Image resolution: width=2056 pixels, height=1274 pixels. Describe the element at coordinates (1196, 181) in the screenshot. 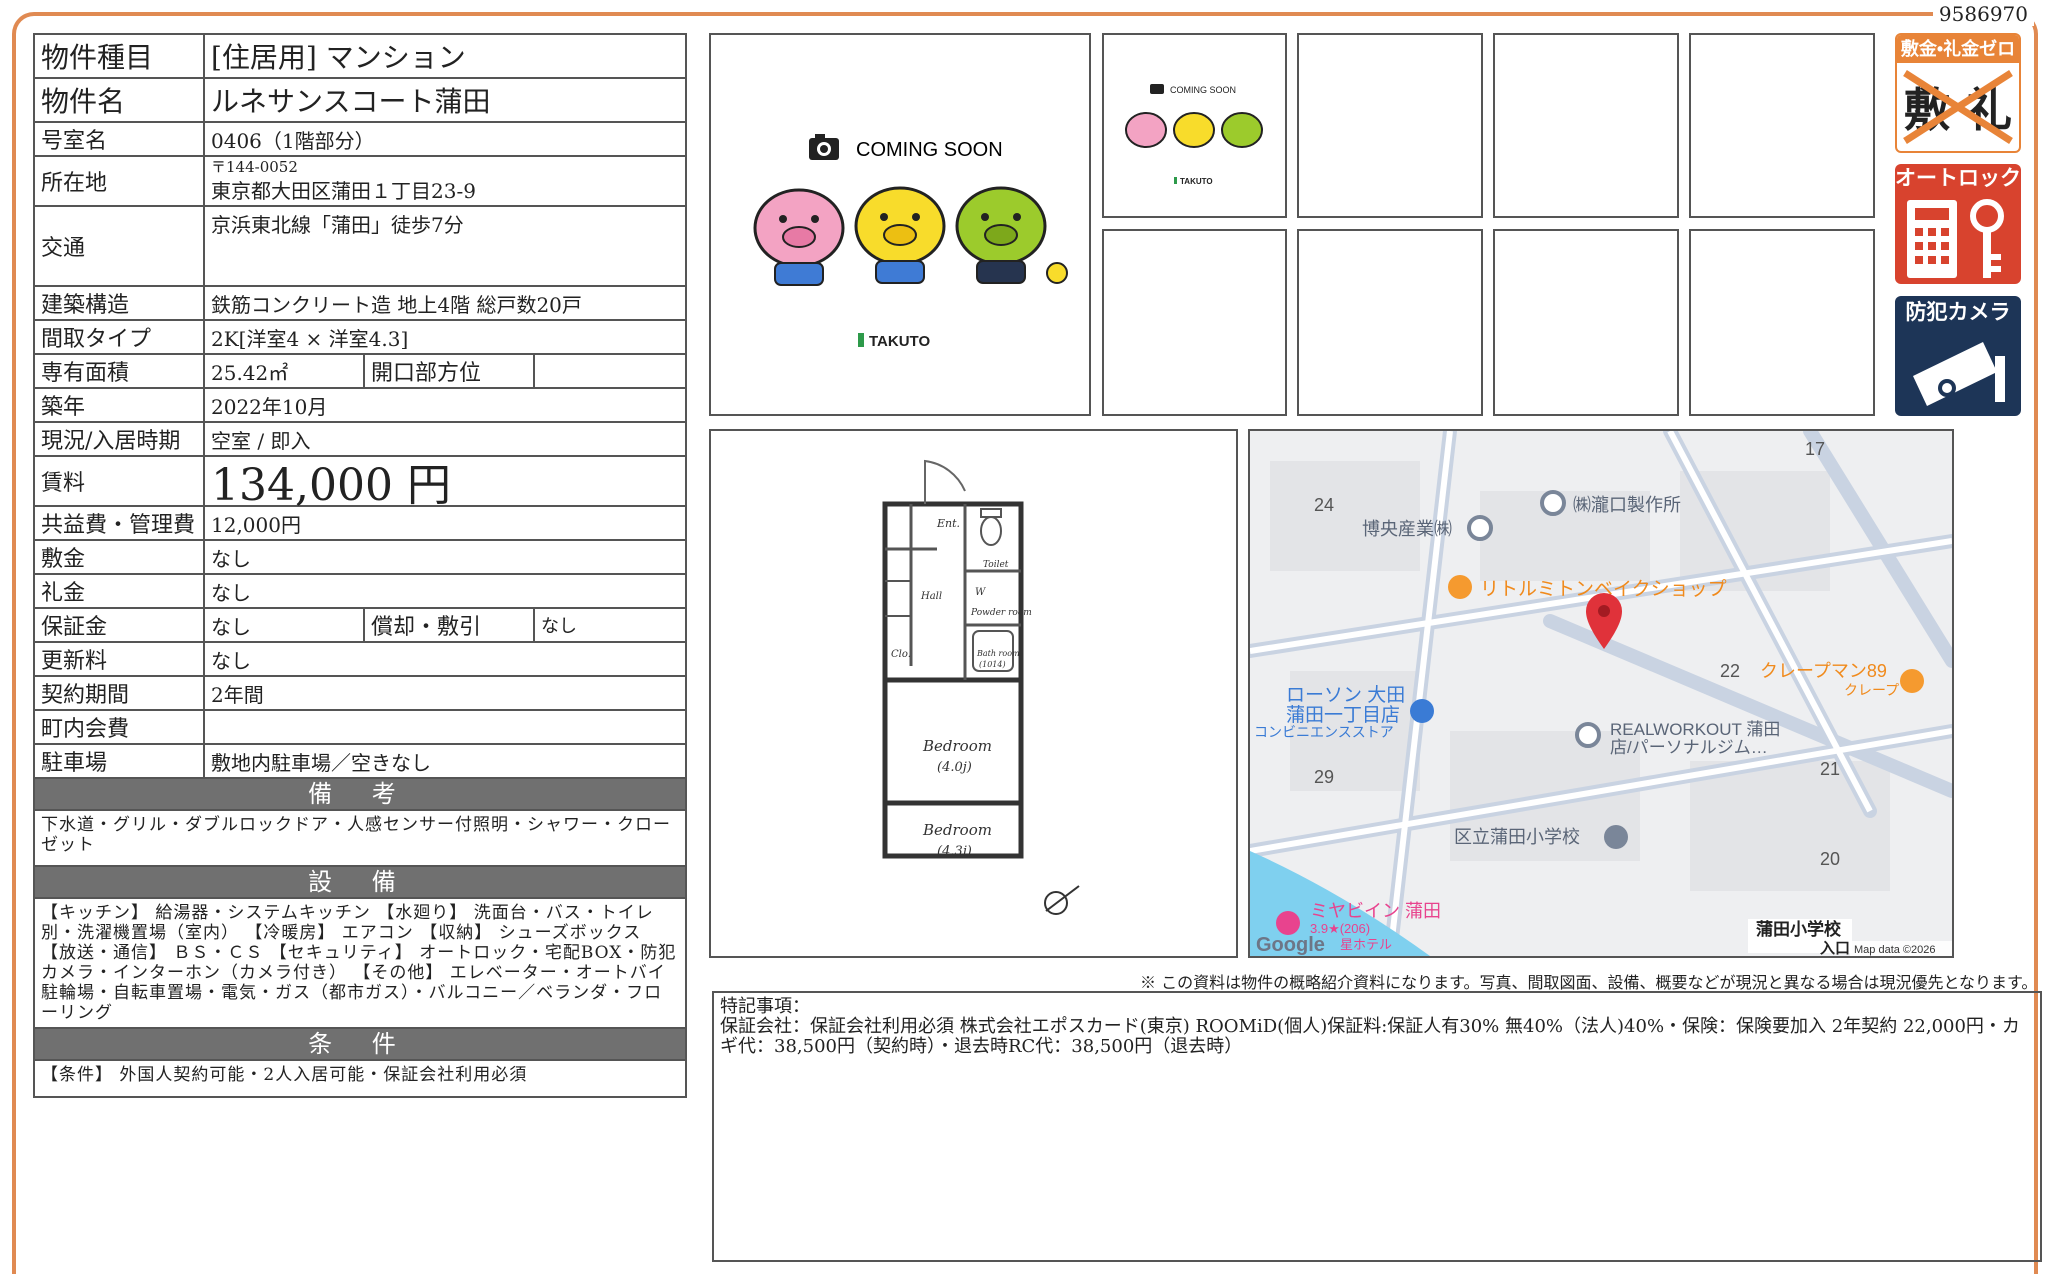

I see `thumb-brand-text: TAKUTO` at that location.